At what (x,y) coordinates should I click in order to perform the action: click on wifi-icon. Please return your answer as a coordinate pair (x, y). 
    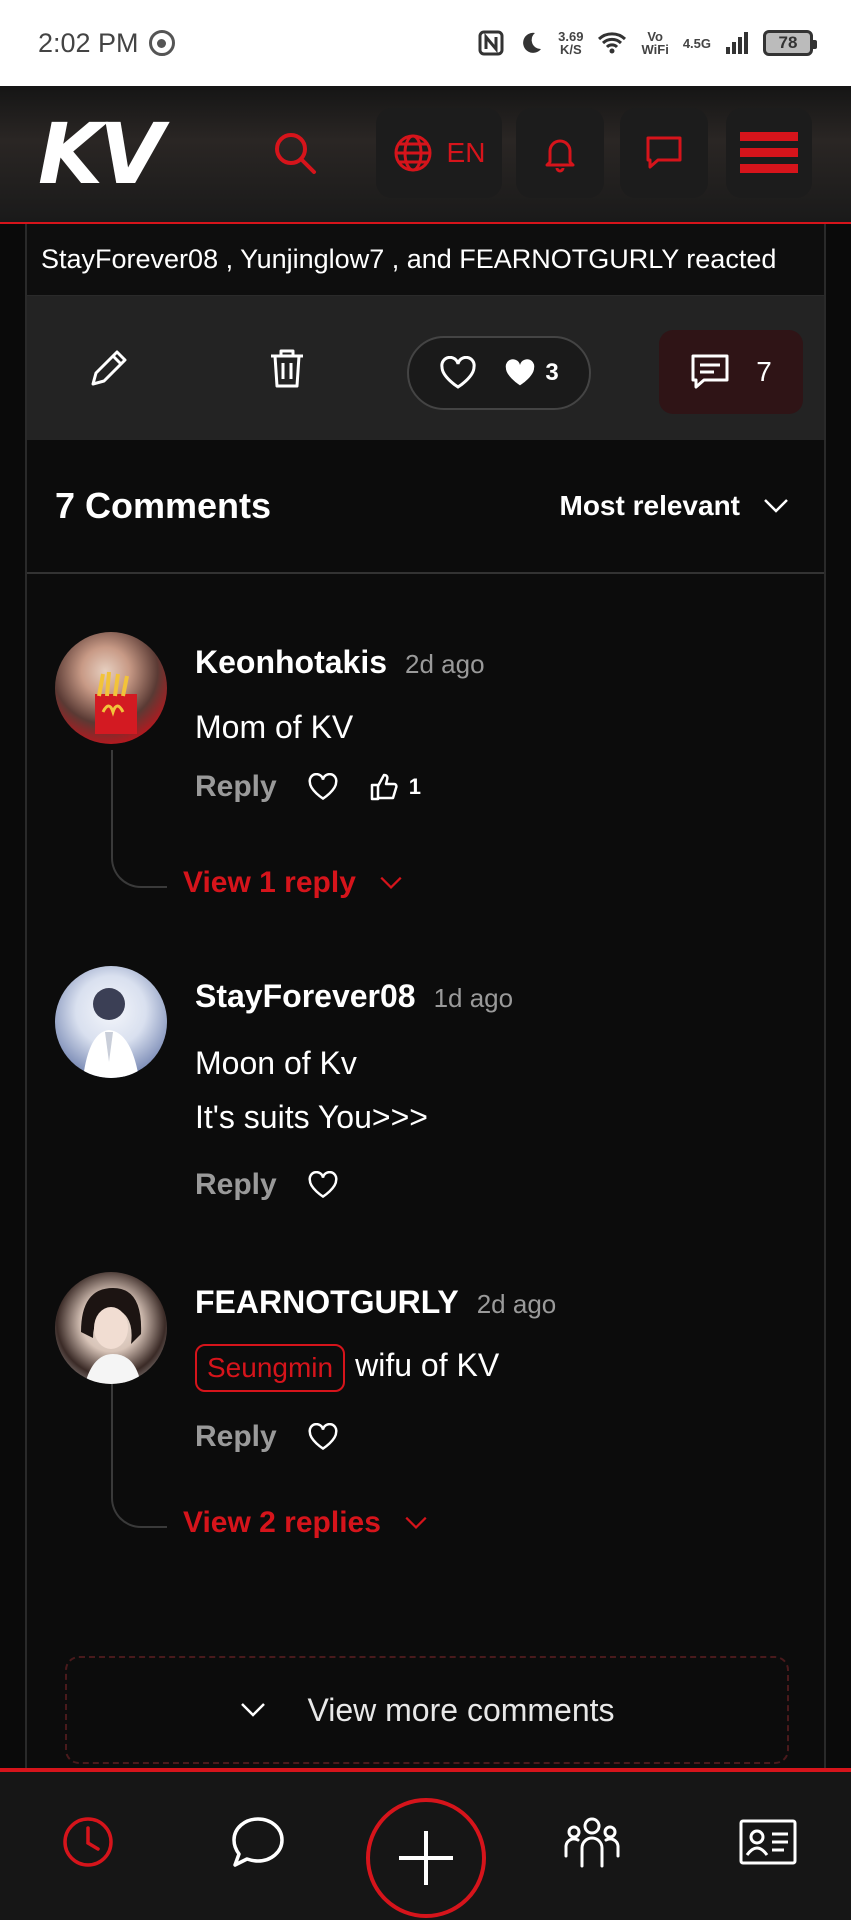
    Looking at the image, I should click on (612, 43).